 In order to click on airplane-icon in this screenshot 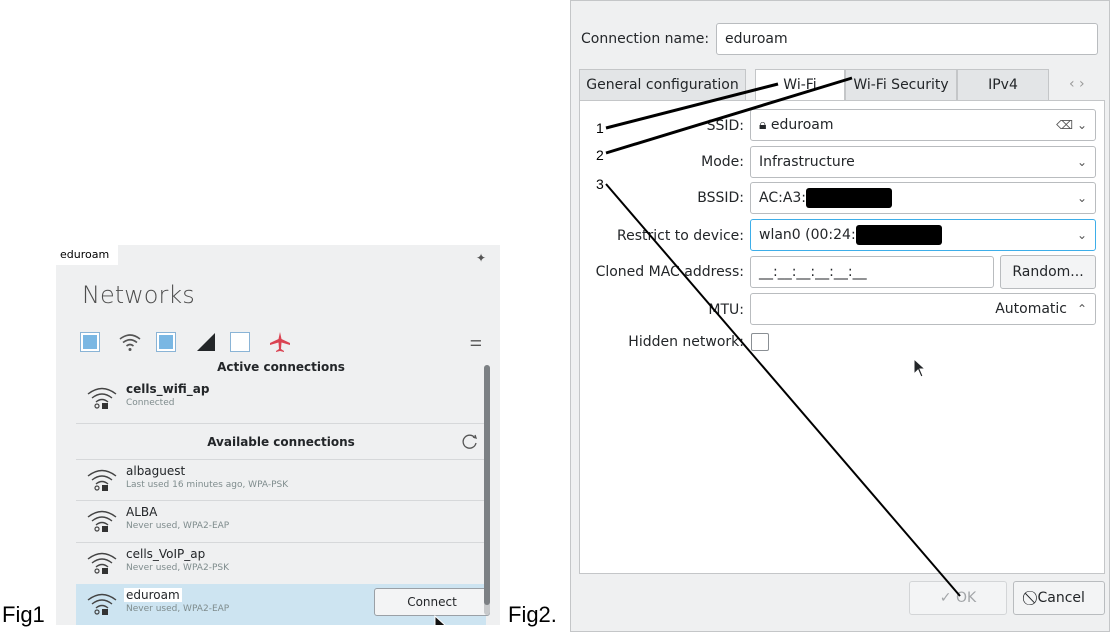, I will do `click(280, 342)`.